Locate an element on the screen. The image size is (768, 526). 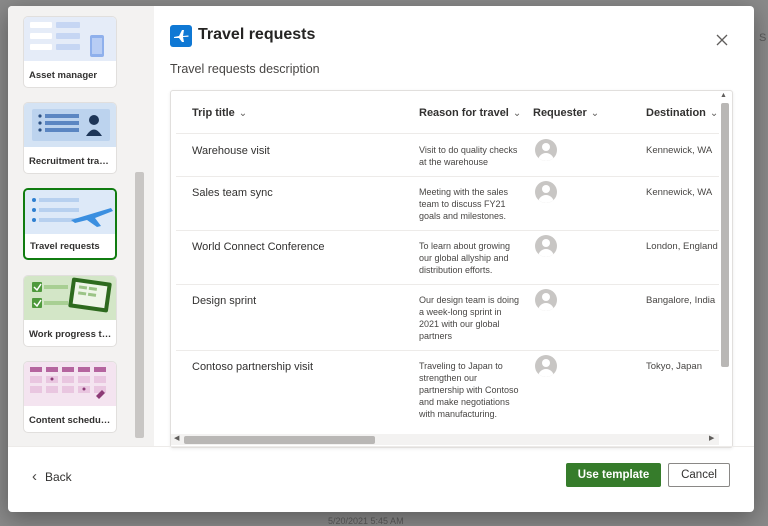
chevron-left-icon: ‹ is located at coordinates (34, 476).